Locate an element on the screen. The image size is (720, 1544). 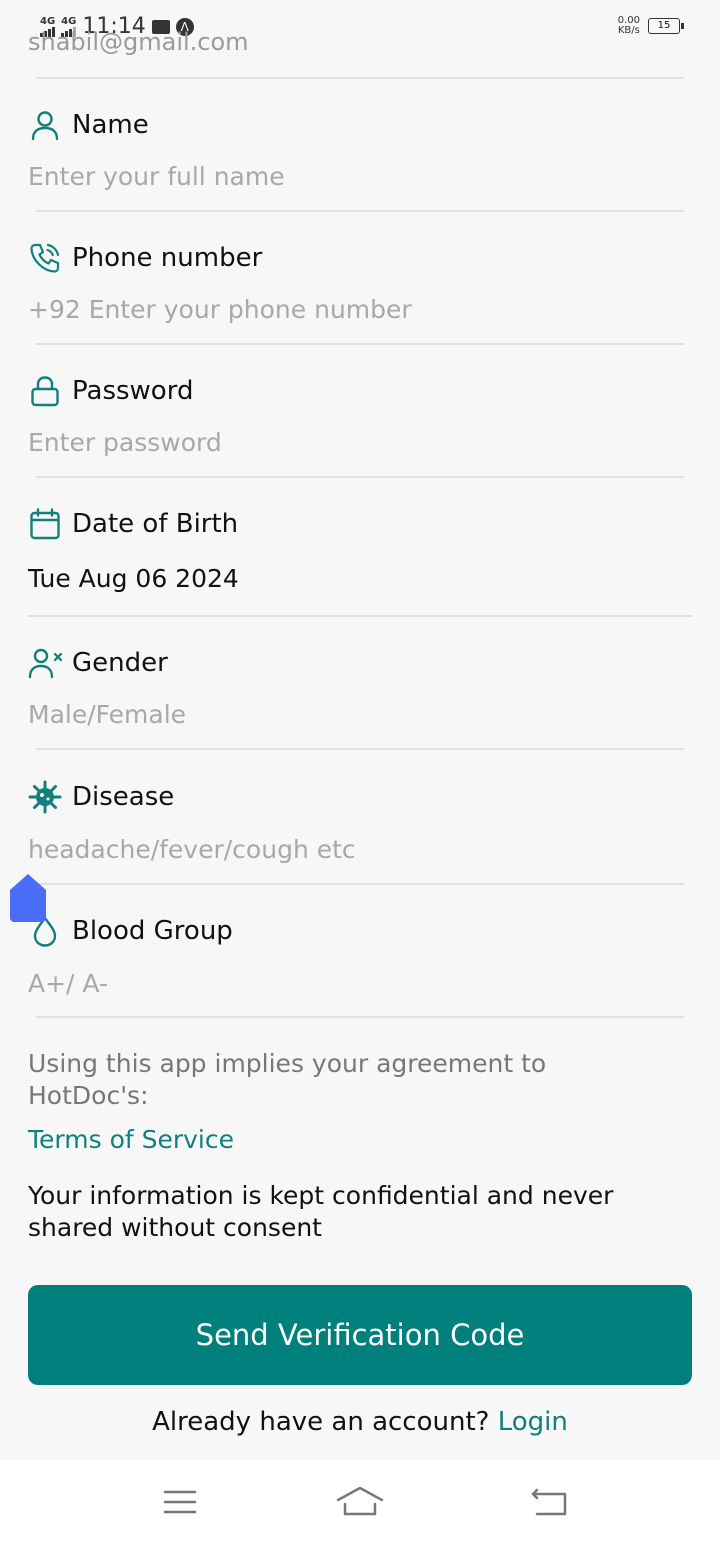
dob-input: Tue Aug 06 2024 is located at coordinates (133, 578).